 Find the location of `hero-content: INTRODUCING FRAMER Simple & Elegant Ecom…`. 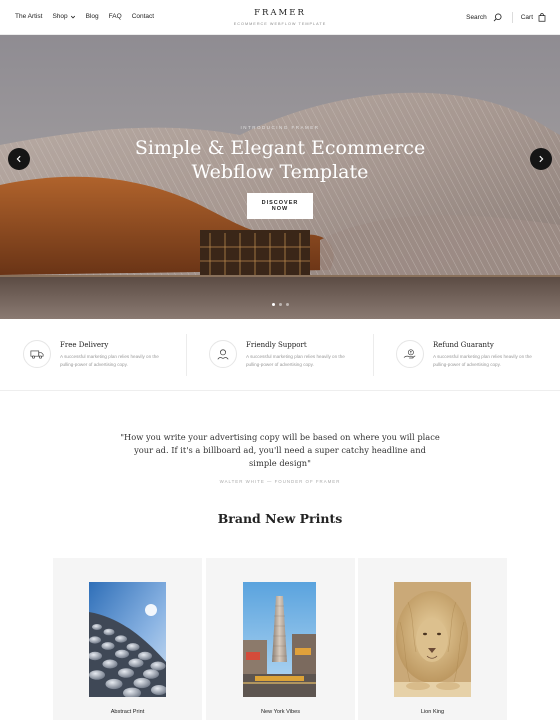

hero-content: INTRODUCING FRAMER Simple & Elegant Ecom… is located at coordinates (280, 172).